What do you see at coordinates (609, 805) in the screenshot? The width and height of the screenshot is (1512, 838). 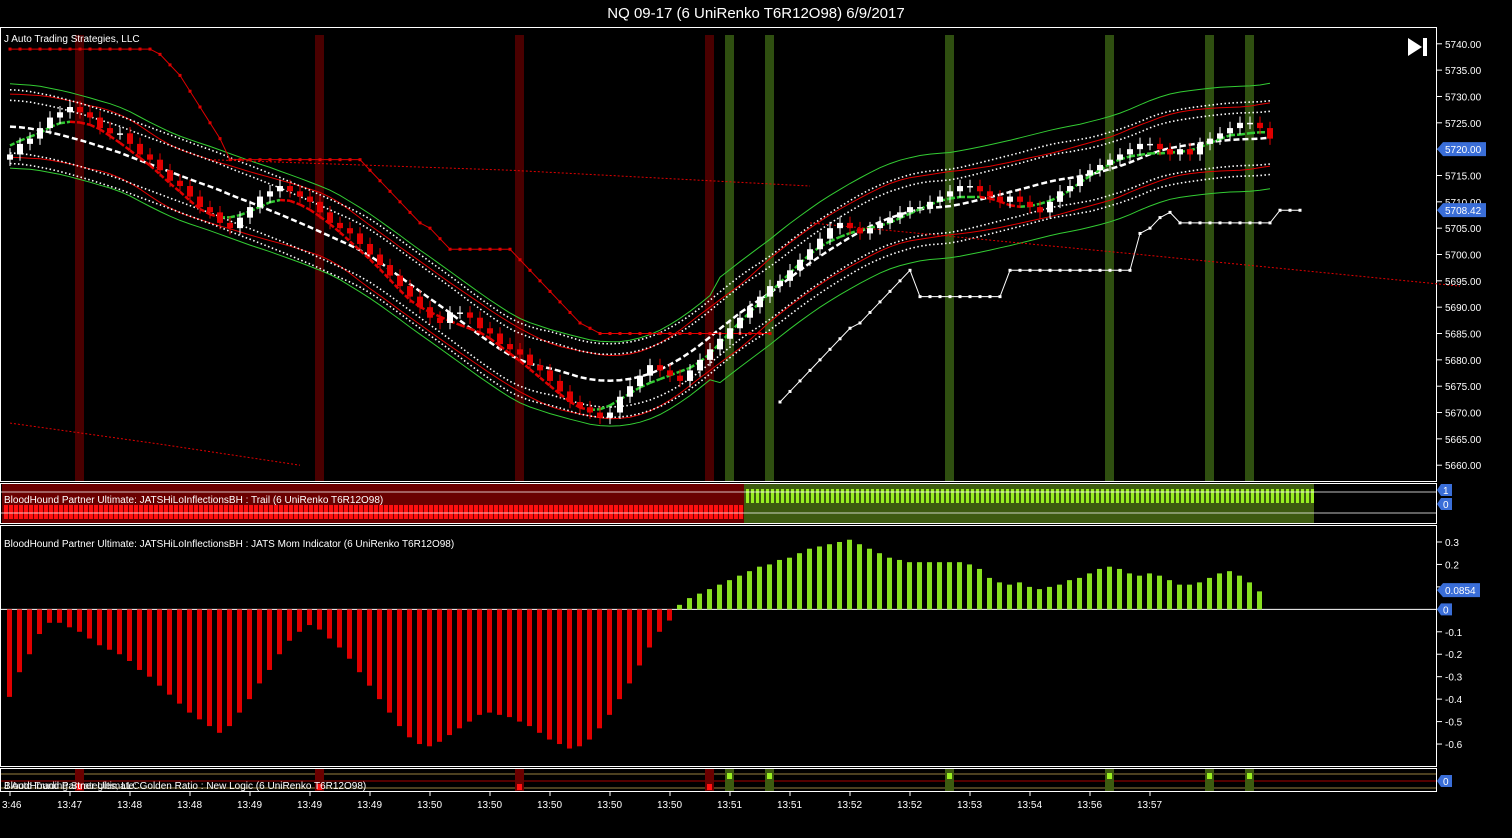 I see `time-tick-10: 13:50` at bounding box center [609, 805].